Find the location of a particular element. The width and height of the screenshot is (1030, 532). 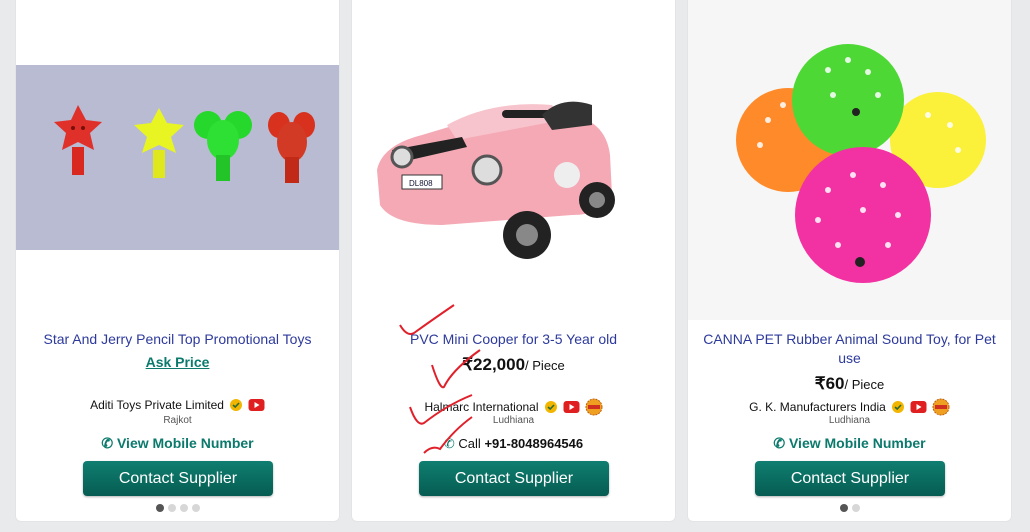

supplier-row: G. K. Manufacturers India is located at coordinates (849, 407).